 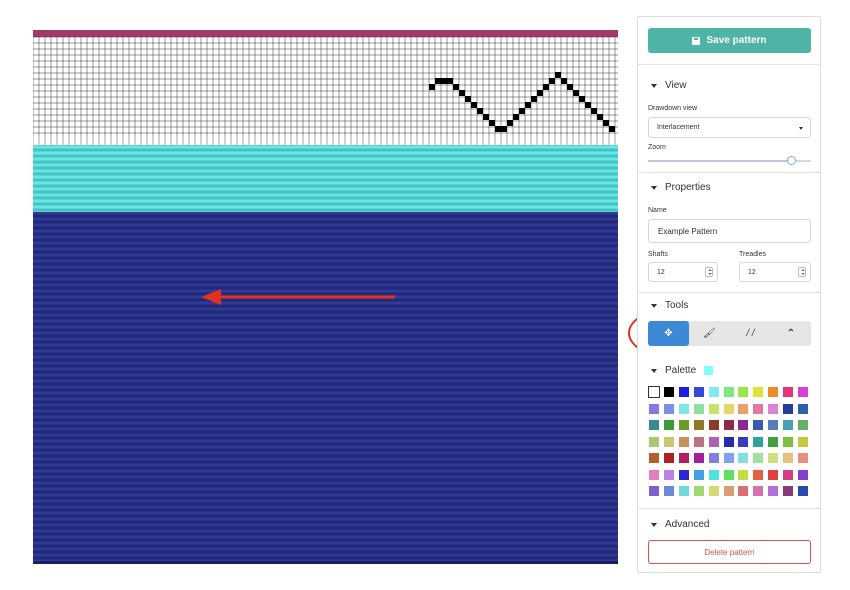 I want to click on delete-pattern-button: Delete pattern, so click(x=729, y=552).